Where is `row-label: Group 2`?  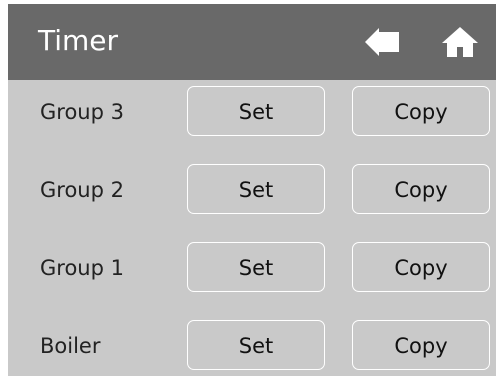 row-label: Group 2 is located at coordinates (82, 190).